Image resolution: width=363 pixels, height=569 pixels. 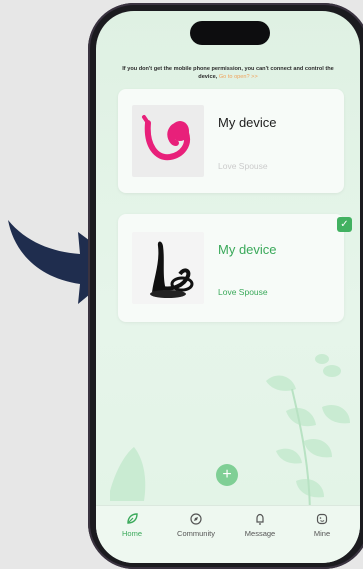 What do you see at coordinates (166, 138) in the screenshot?
I see `pink-device-icon` at bounding box center [166, 138].